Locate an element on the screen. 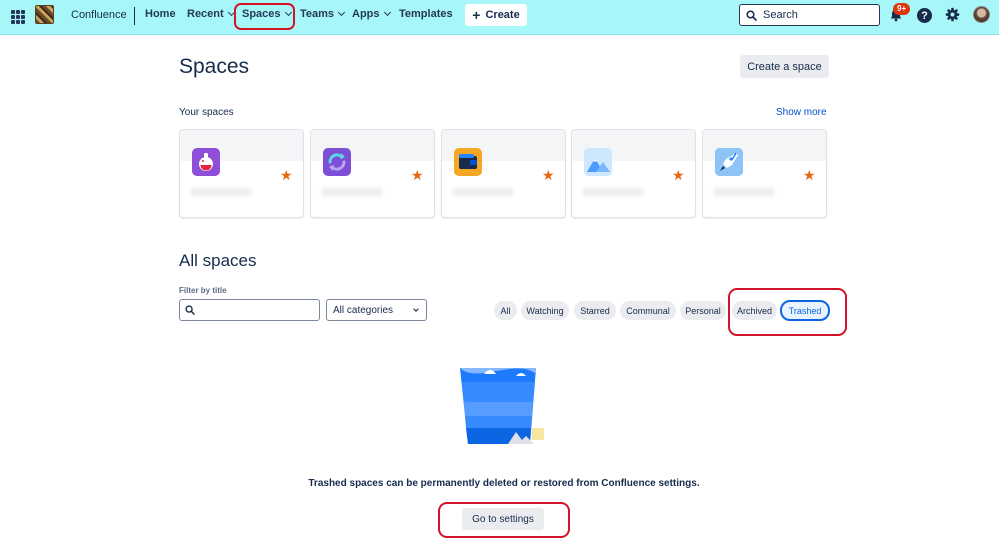  page-title: Spaces is located at coordinates (214, 66).